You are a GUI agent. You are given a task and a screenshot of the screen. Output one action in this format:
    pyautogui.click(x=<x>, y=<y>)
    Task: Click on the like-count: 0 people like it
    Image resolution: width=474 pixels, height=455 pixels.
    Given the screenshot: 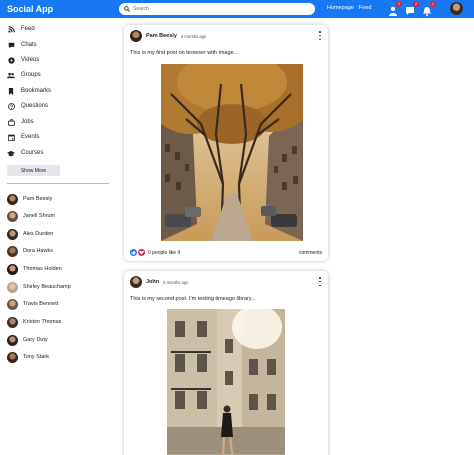 What is the action you would take?
    pyautogui.click(x=164, y=252)
    